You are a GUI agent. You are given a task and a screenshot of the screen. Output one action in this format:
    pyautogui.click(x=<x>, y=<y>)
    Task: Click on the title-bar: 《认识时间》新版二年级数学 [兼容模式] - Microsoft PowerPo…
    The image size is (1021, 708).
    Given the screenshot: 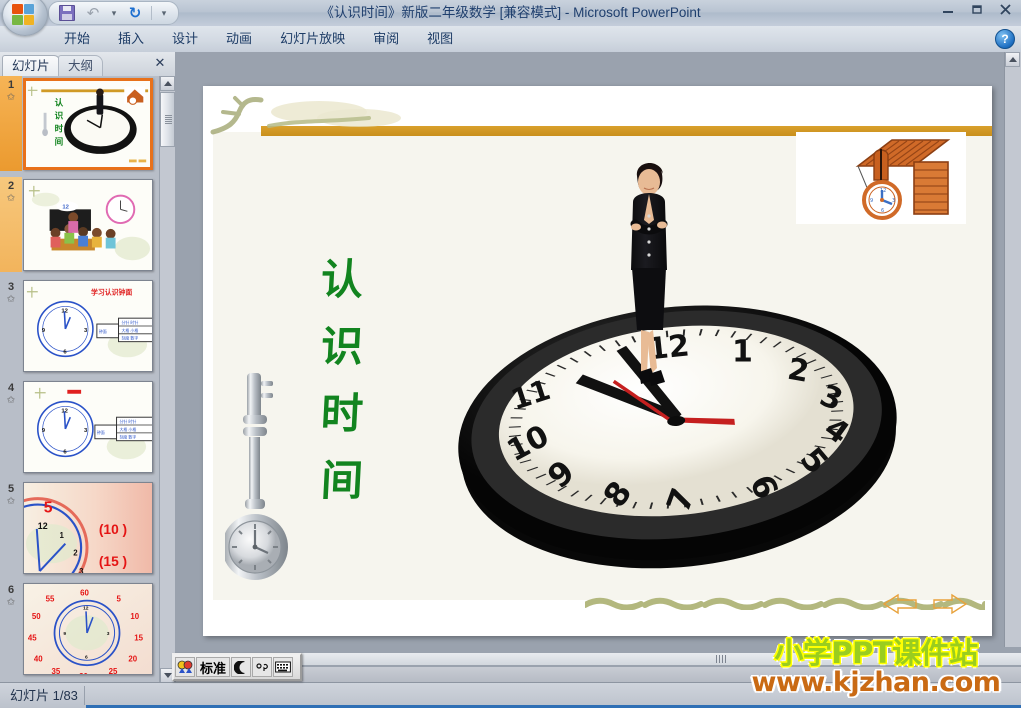 What is the action you would take?
    pyautogui.click(x=510, y=18)
    